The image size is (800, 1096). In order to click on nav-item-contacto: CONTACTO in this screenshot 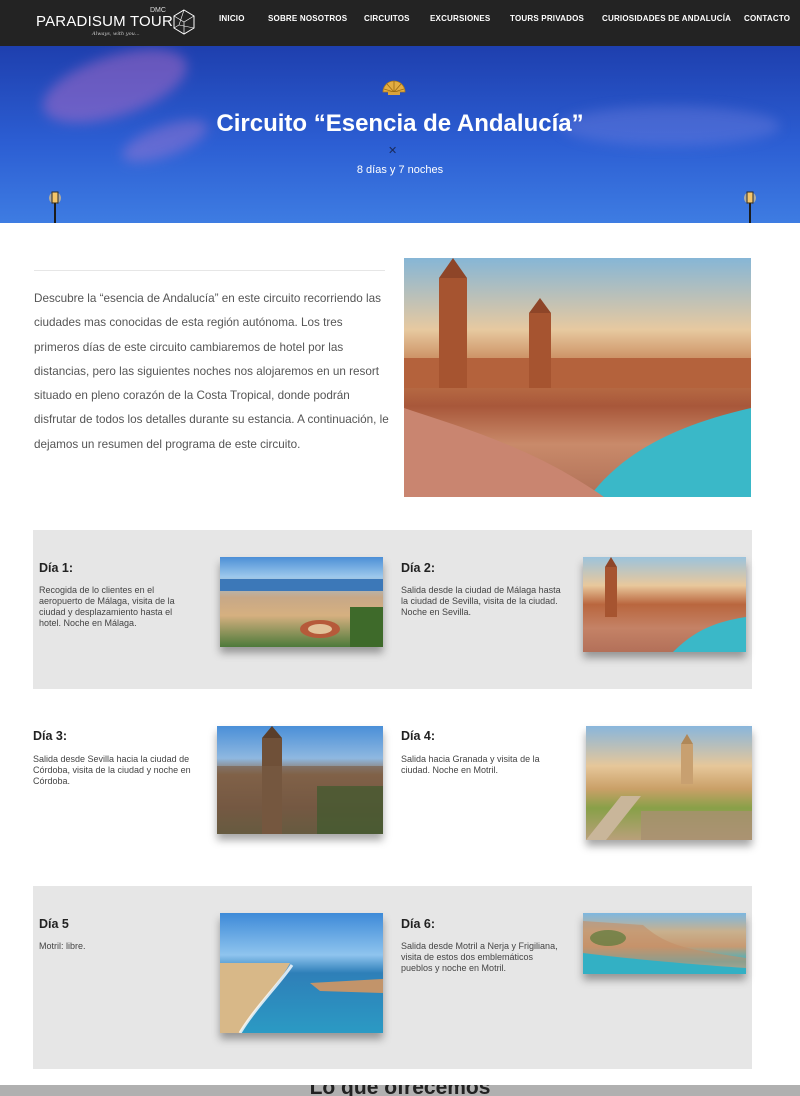, I will do `click(767, 18)`.